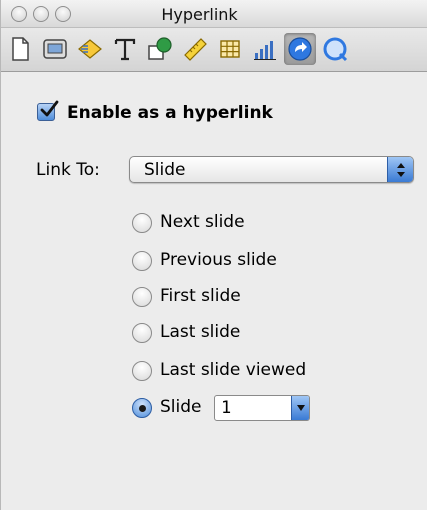 The height and width of the screenshot is (510, 427). I want to click on graphic-icon, so click(160, 48).